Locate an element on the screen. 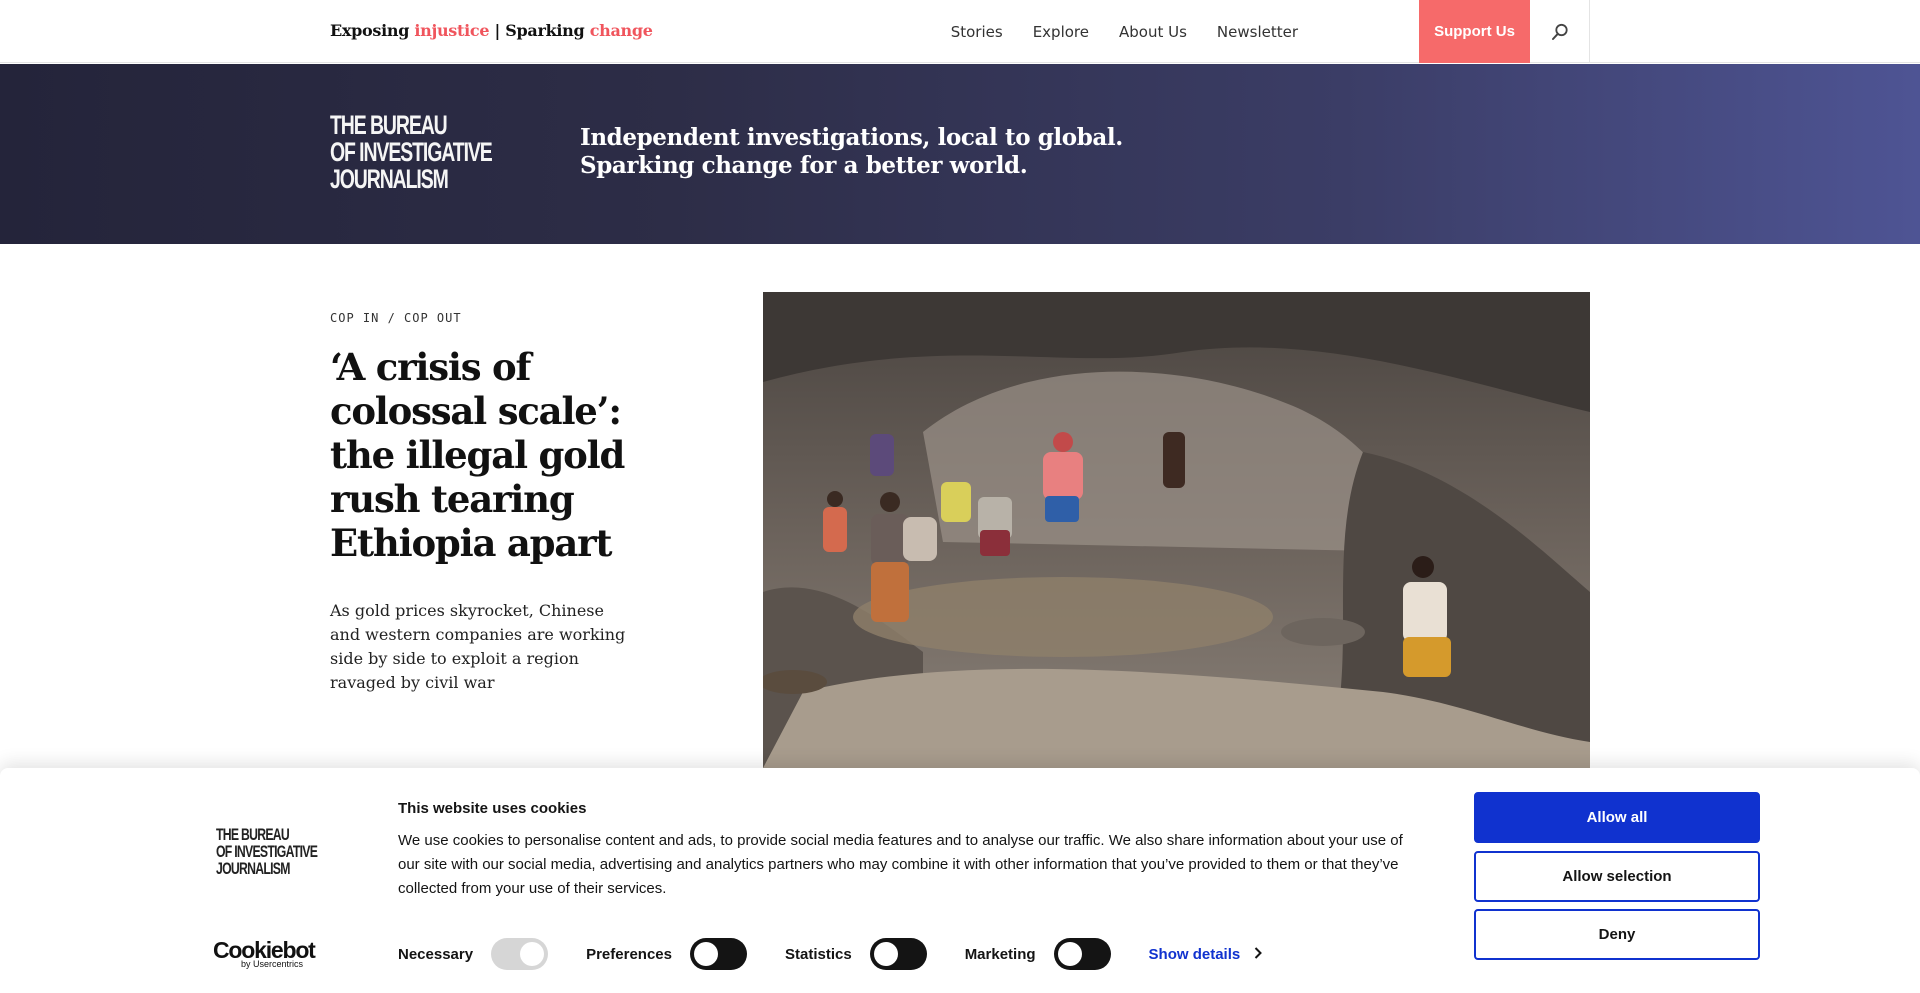  marketing-toggle is located at coordinates (1082, 954).